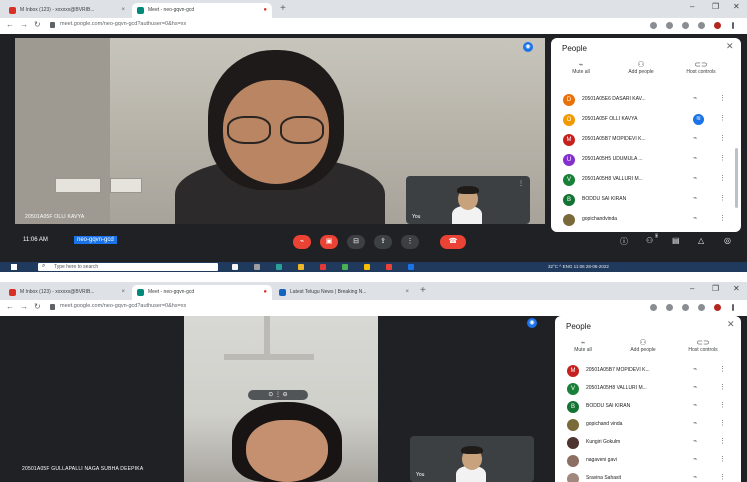  Describe the element at coordinates (302, 242) in the screenshot. I see `mic-toggle-button: ⌁` at that location.